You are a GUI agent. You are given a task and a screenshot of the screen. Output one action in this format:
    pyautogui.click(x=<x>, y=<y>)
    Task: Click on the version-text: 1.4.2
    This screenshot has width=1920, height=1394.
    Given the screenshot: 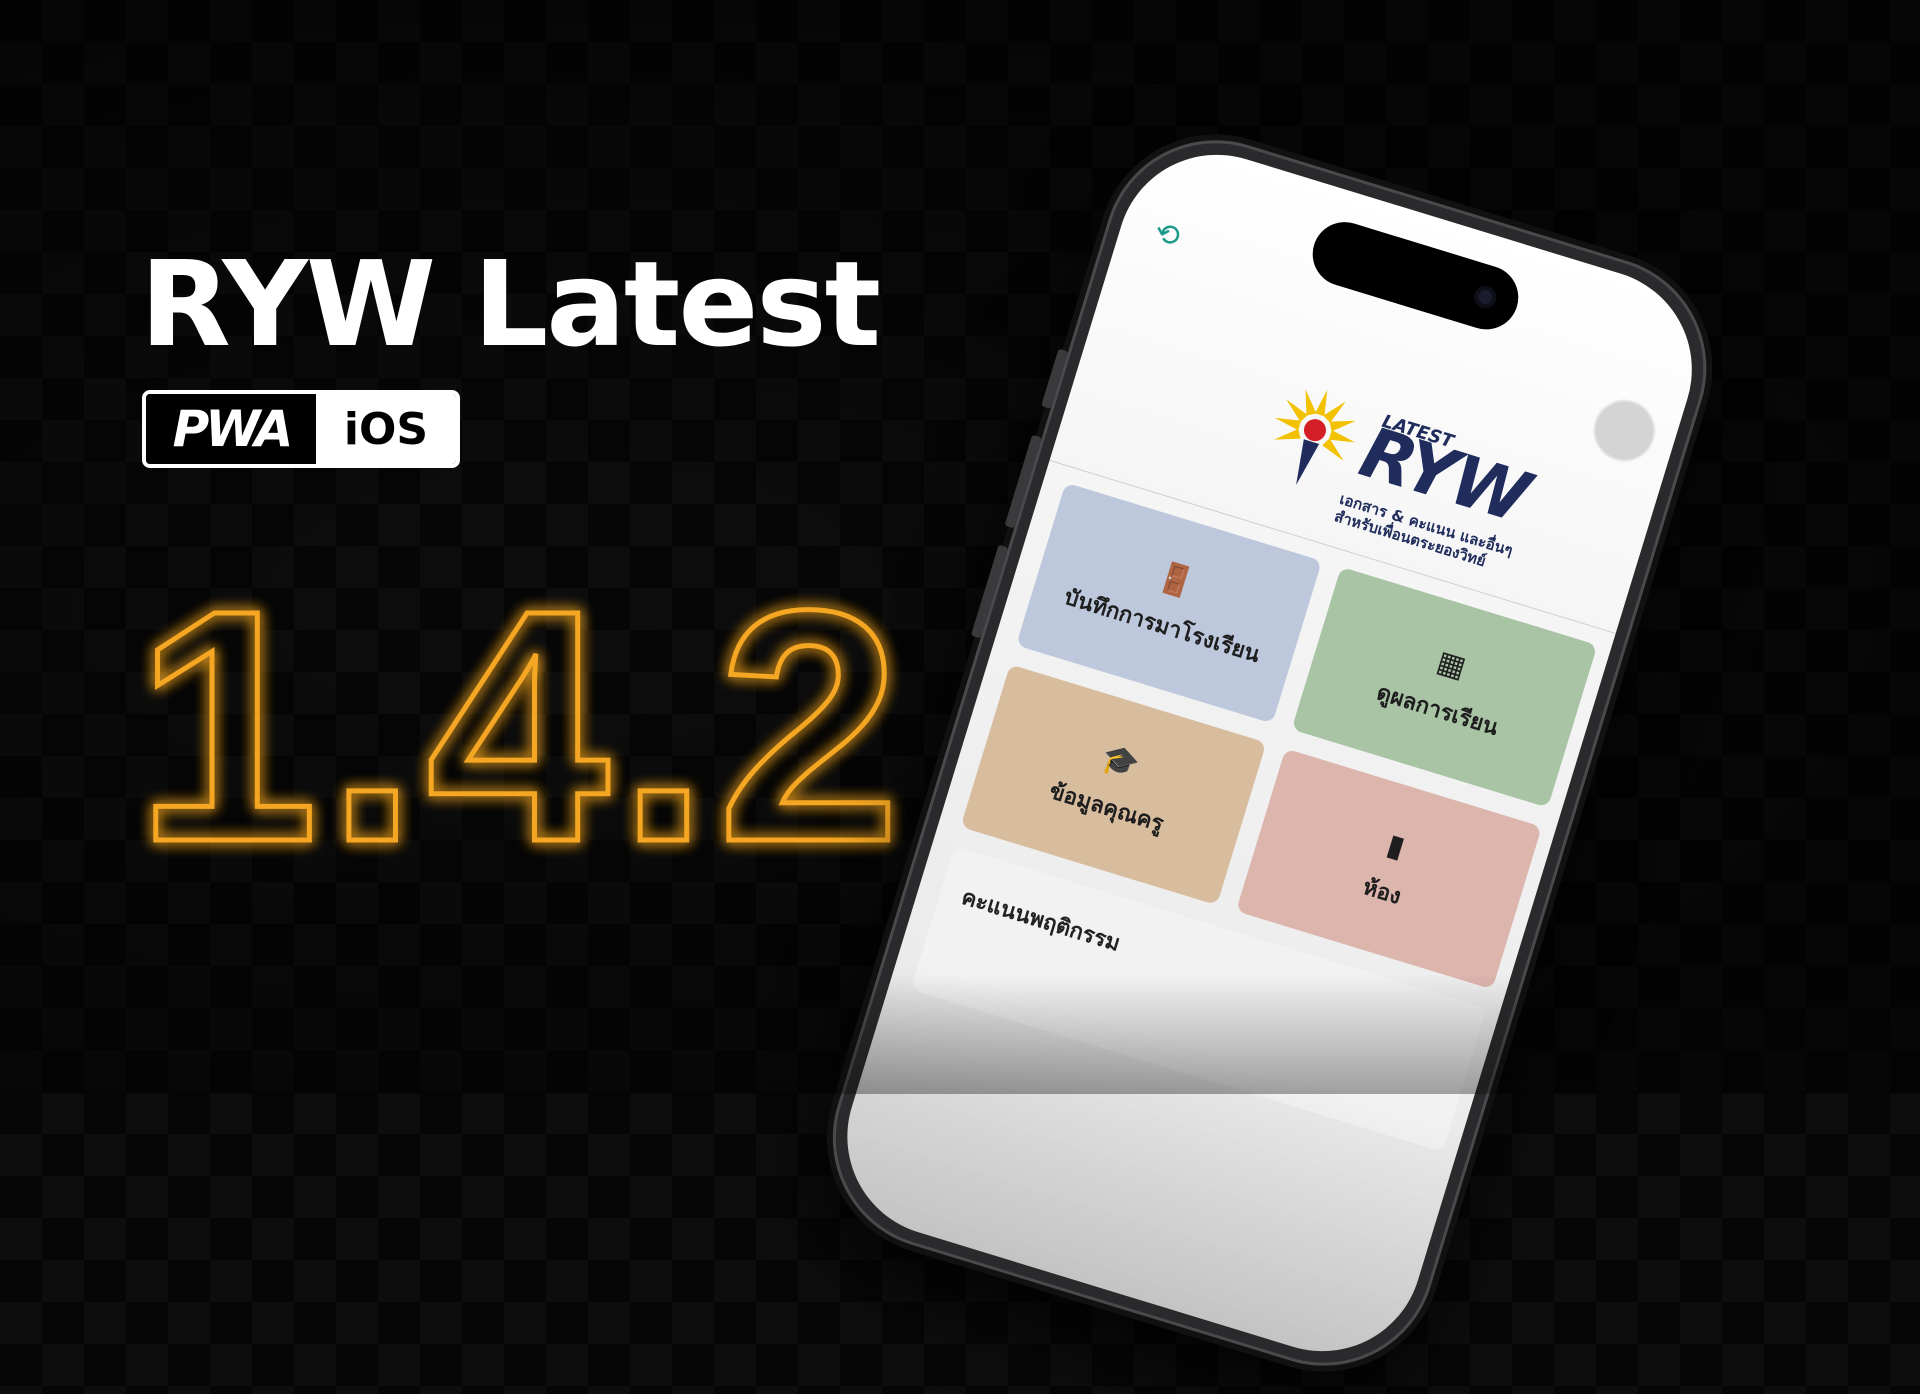 What is the action you would take?
    pyautogui.click(x=522, y=710)
    